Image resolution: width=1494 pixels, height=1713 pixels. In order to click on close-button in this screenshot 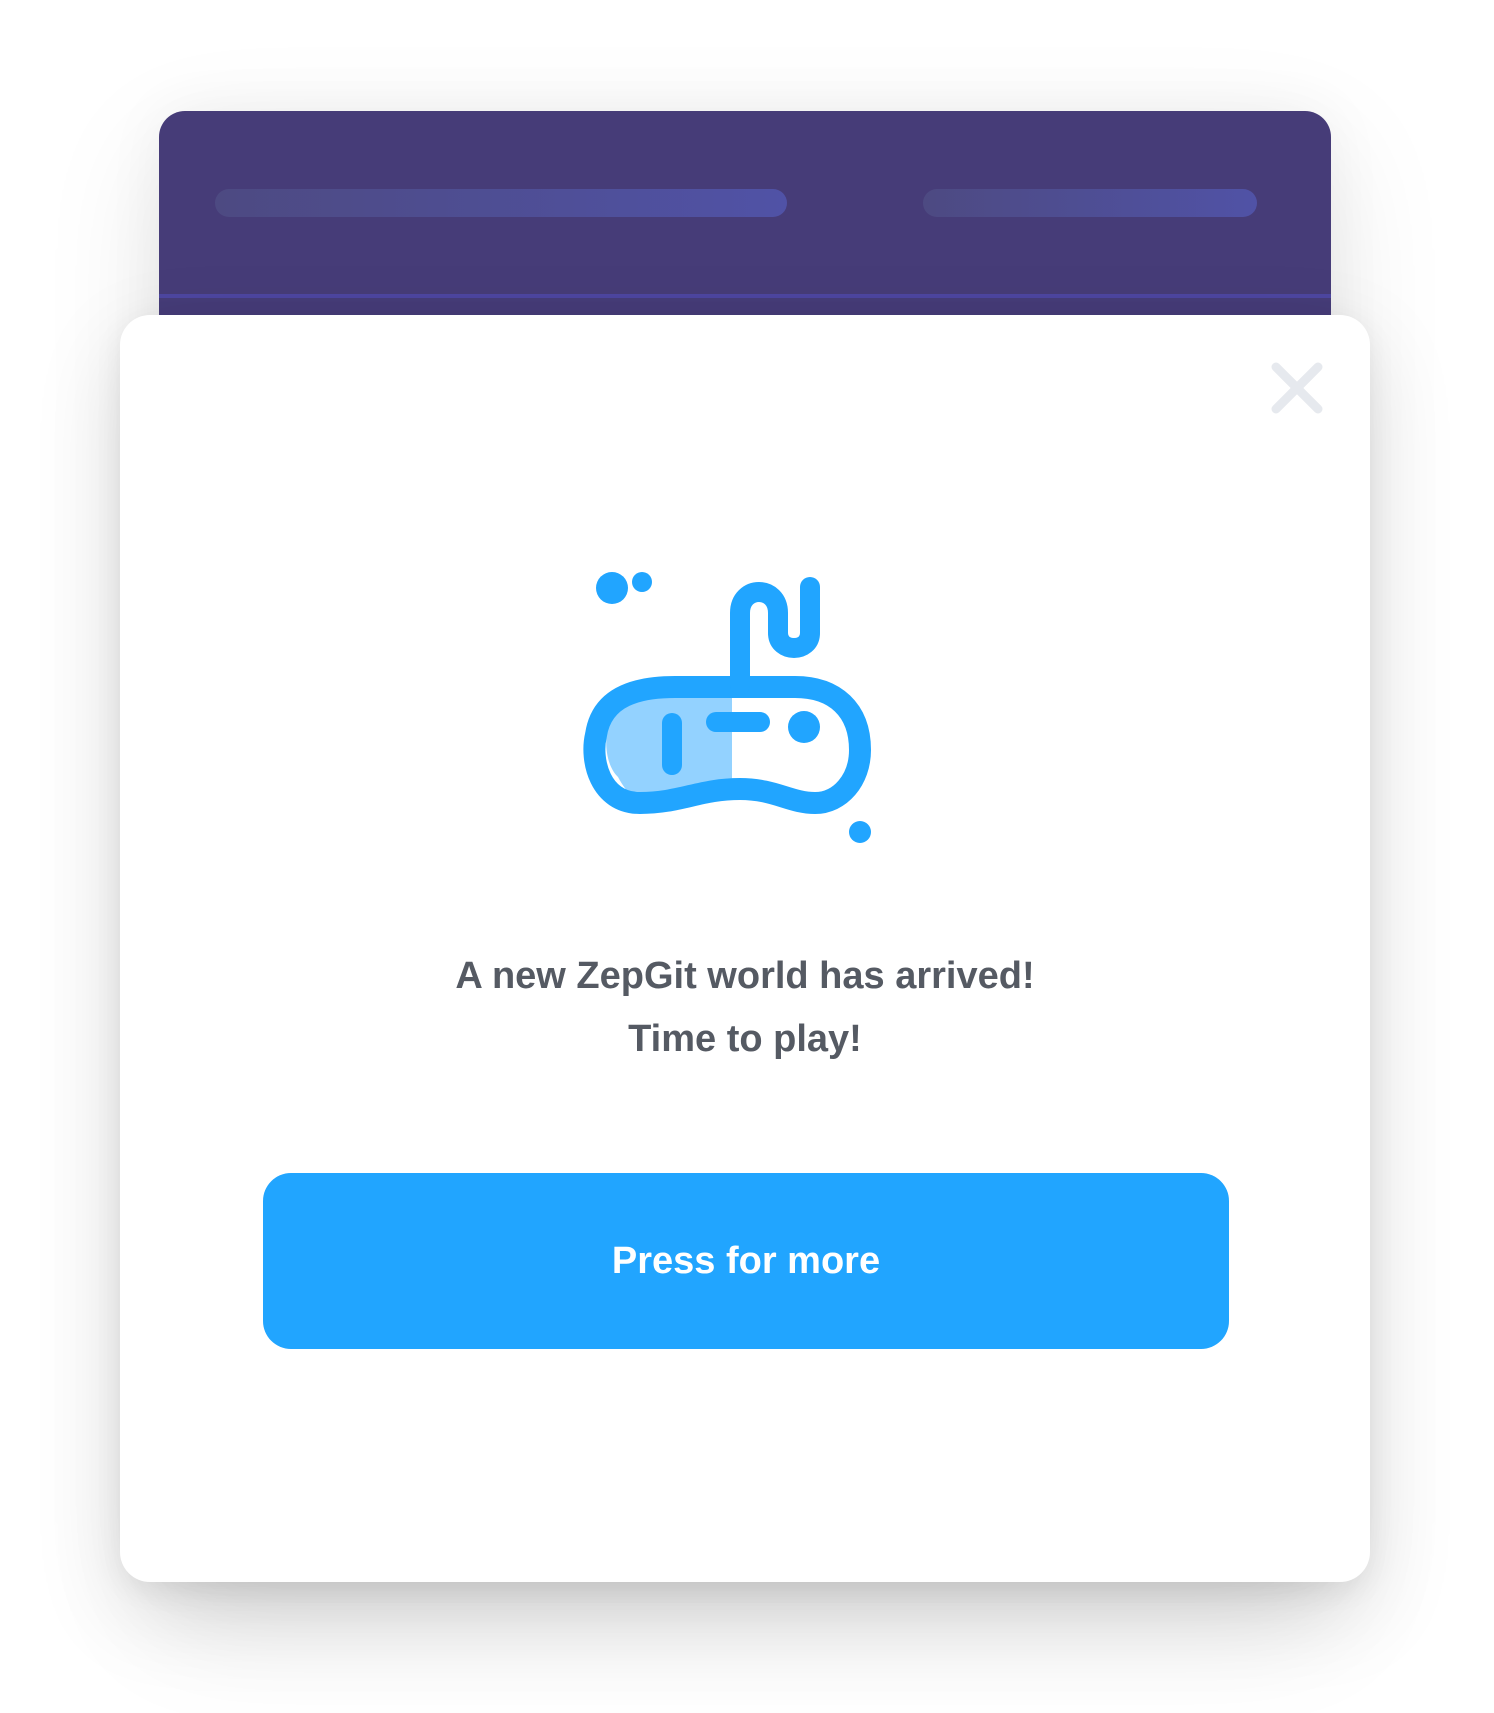, I will do `click(1297, 388)`.